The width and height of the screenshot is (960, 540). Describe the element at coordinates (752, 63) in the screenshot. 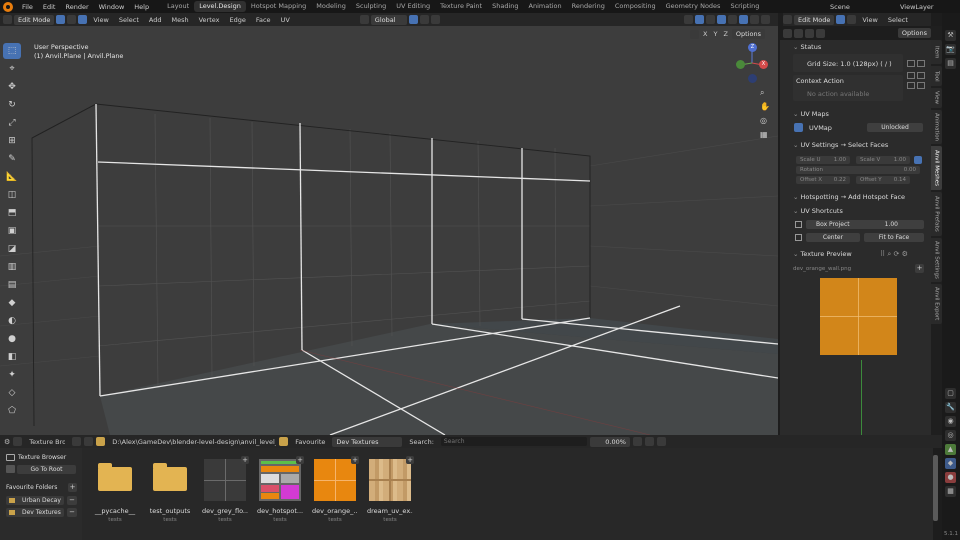

I see `navigation-gizmo: Z X` at that location.